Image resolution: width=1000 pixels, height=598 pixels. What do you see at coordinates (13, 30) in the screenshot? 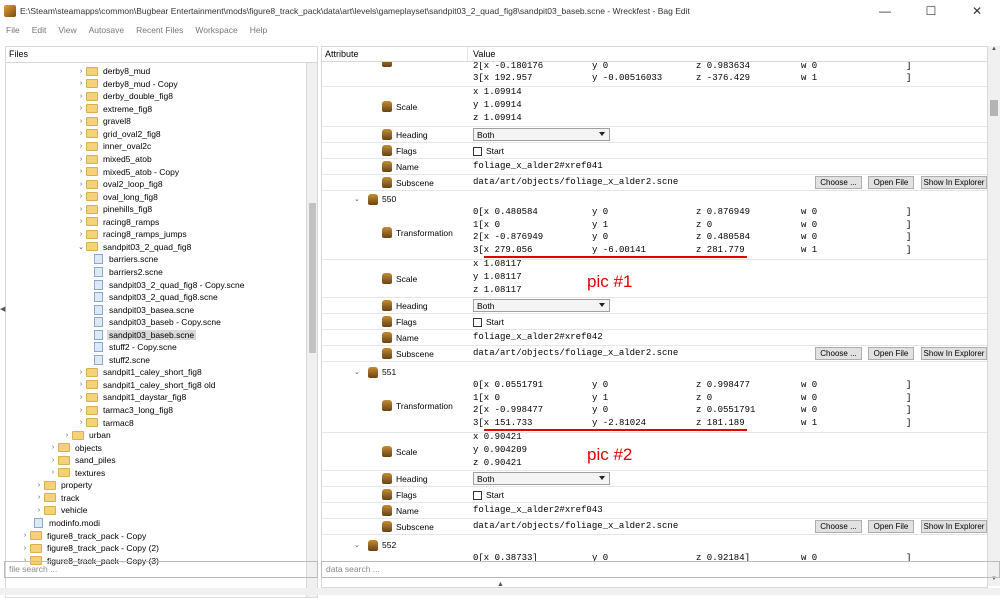
I see `menu-file: File` at bounding box center [13, 30].